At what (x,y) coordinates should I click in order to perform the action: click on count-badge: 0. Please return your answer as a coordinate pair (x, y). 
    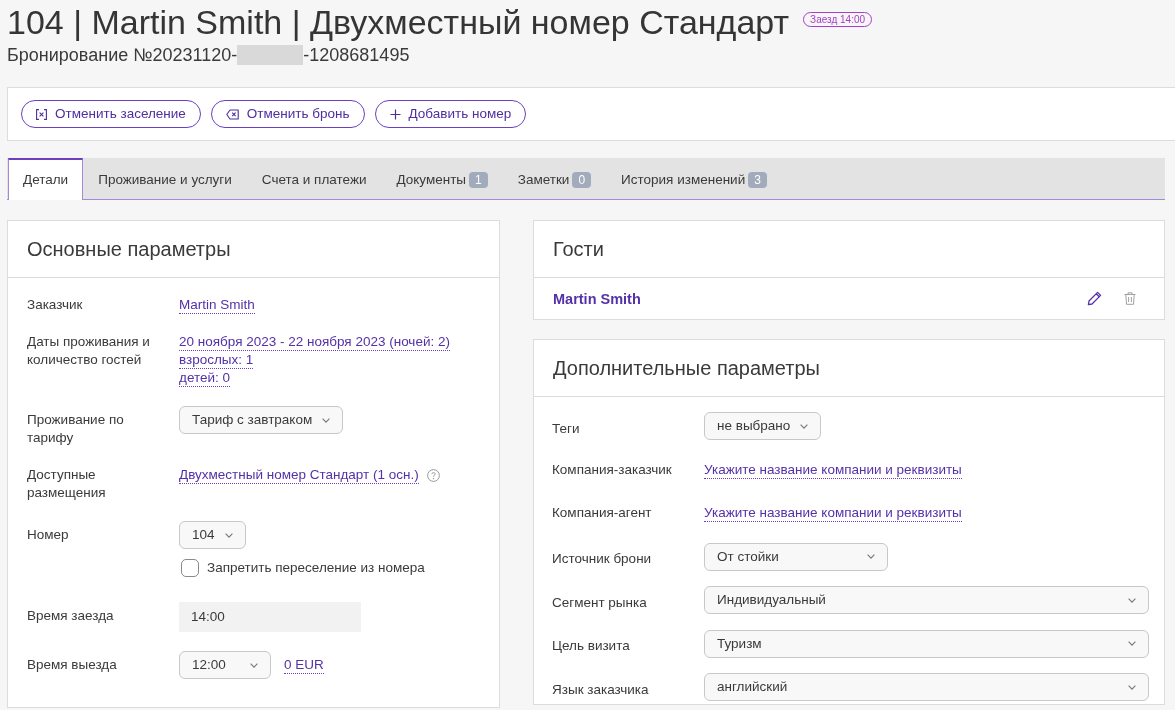
    Looking at the image, I should click on (582, 180).